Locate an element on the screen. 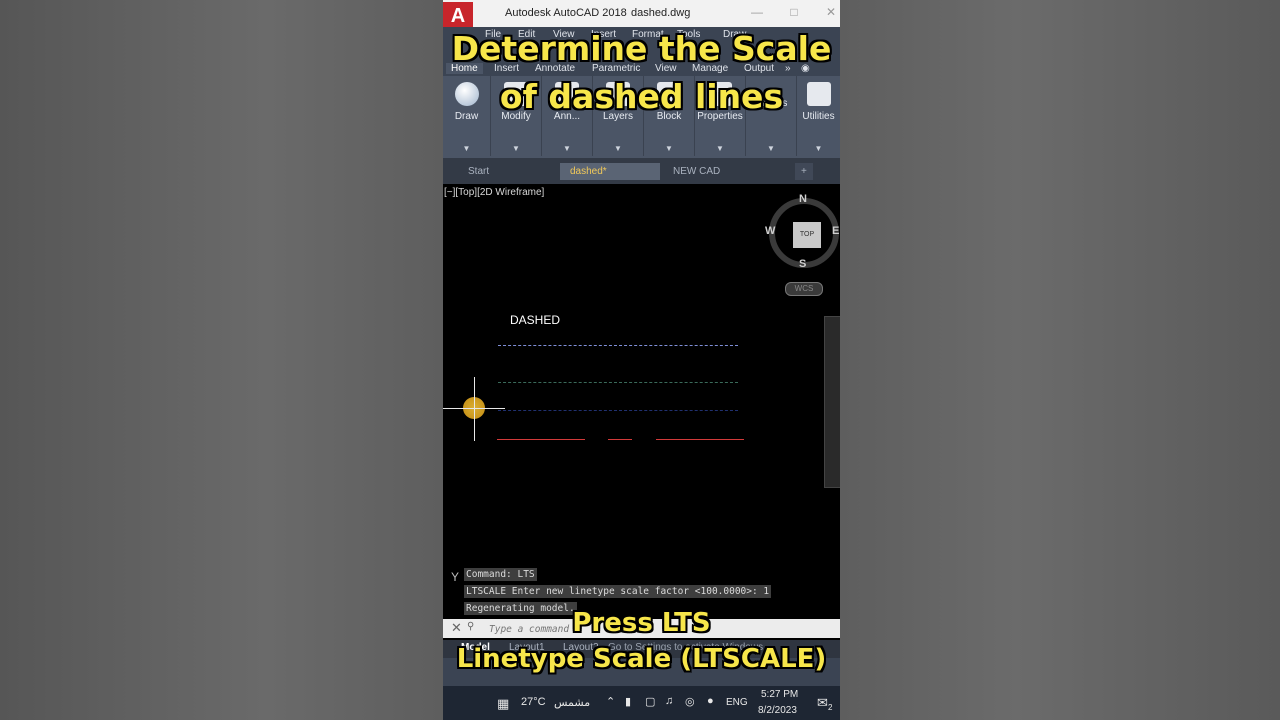  clock-date: 8/2/2023 is located at coordinates (777, 710).